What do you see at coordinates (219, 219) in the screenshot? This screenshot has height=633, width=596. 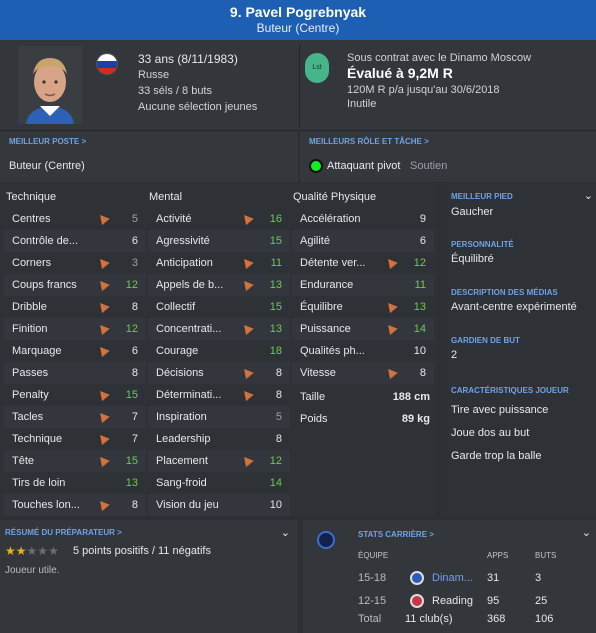 I see `attribute-row: Activité 16` at bounding box center [219, 219].